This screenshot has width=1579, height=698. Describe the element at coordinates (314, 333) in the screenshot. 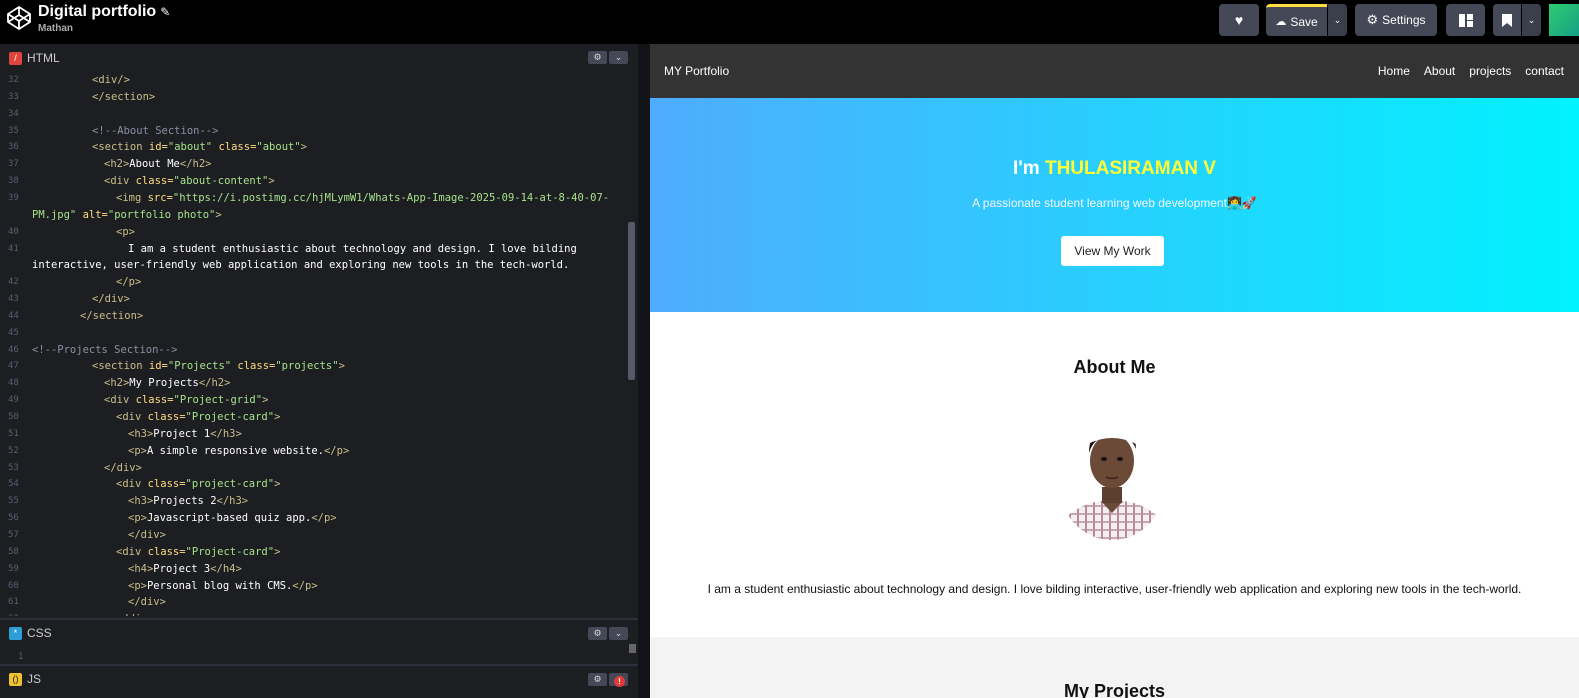

I see `code-line: 45` at that location.